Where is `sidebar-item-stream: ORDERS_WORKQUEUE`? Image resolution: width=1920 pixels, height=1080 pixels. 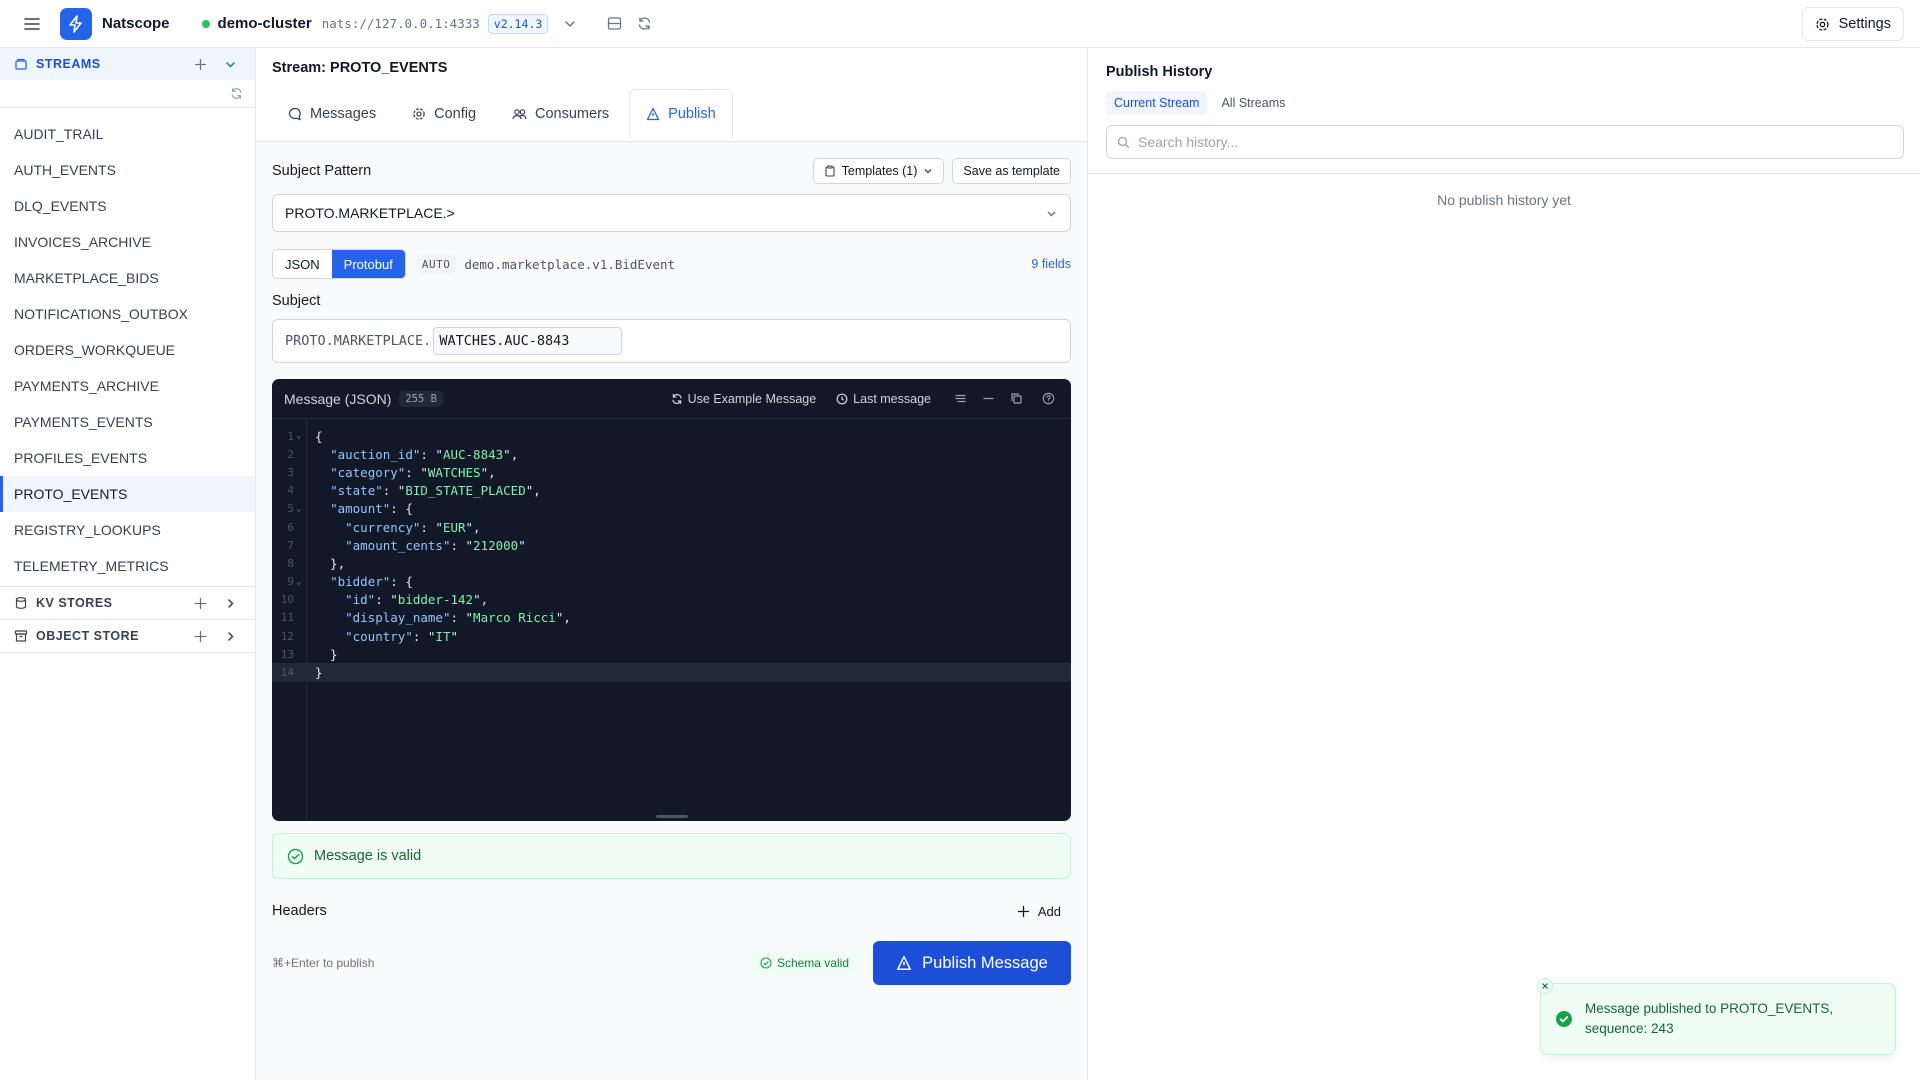 sidebar-item-stream: ORDERS_WORKQUEUE is located at coordinates (127, 350).